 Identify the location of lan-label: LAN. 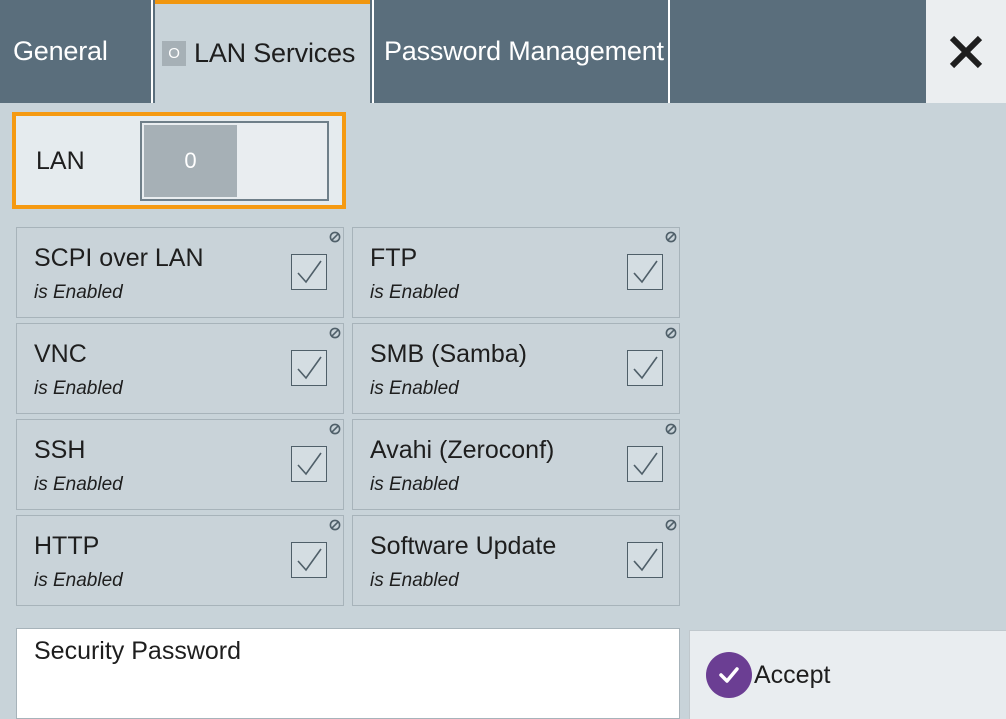
(60, 161).